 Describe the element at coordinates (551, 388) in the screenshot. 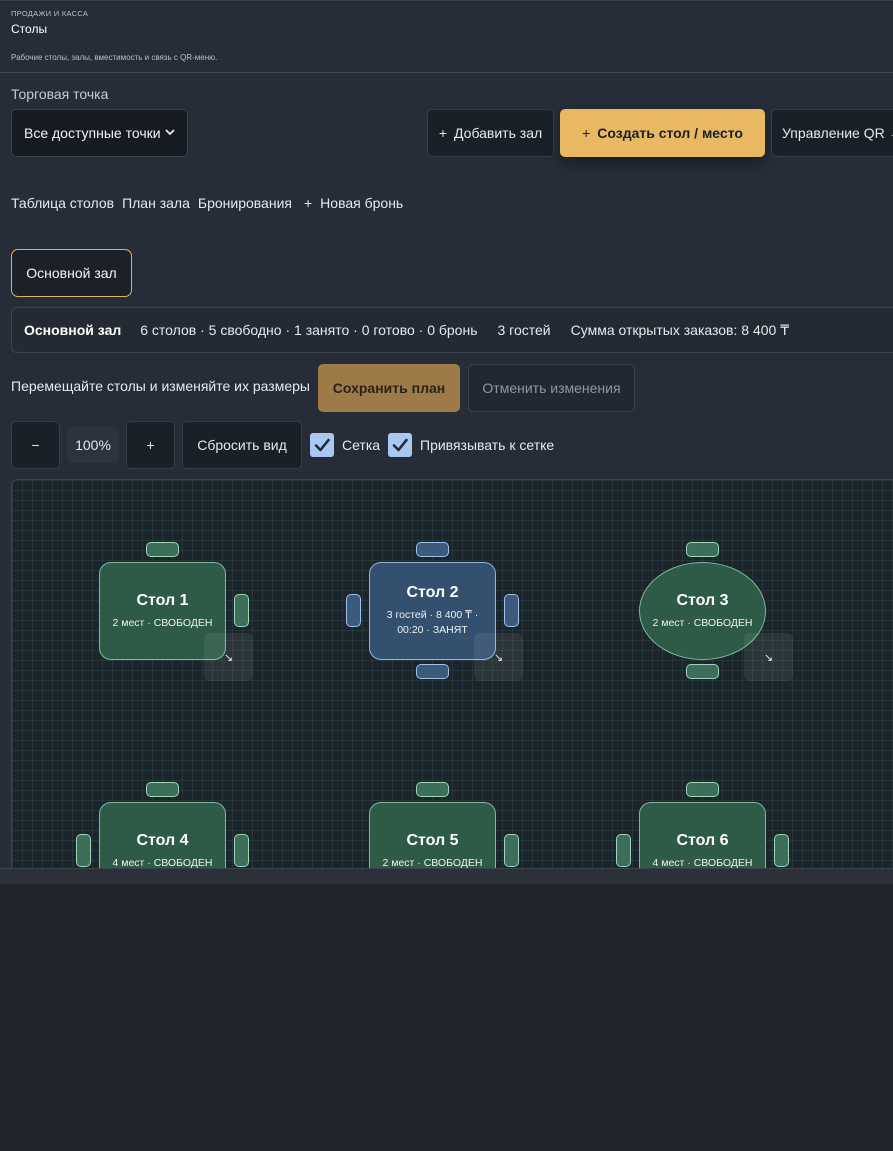

I see `cancel-changes-button: Отменить изменения` at that location.